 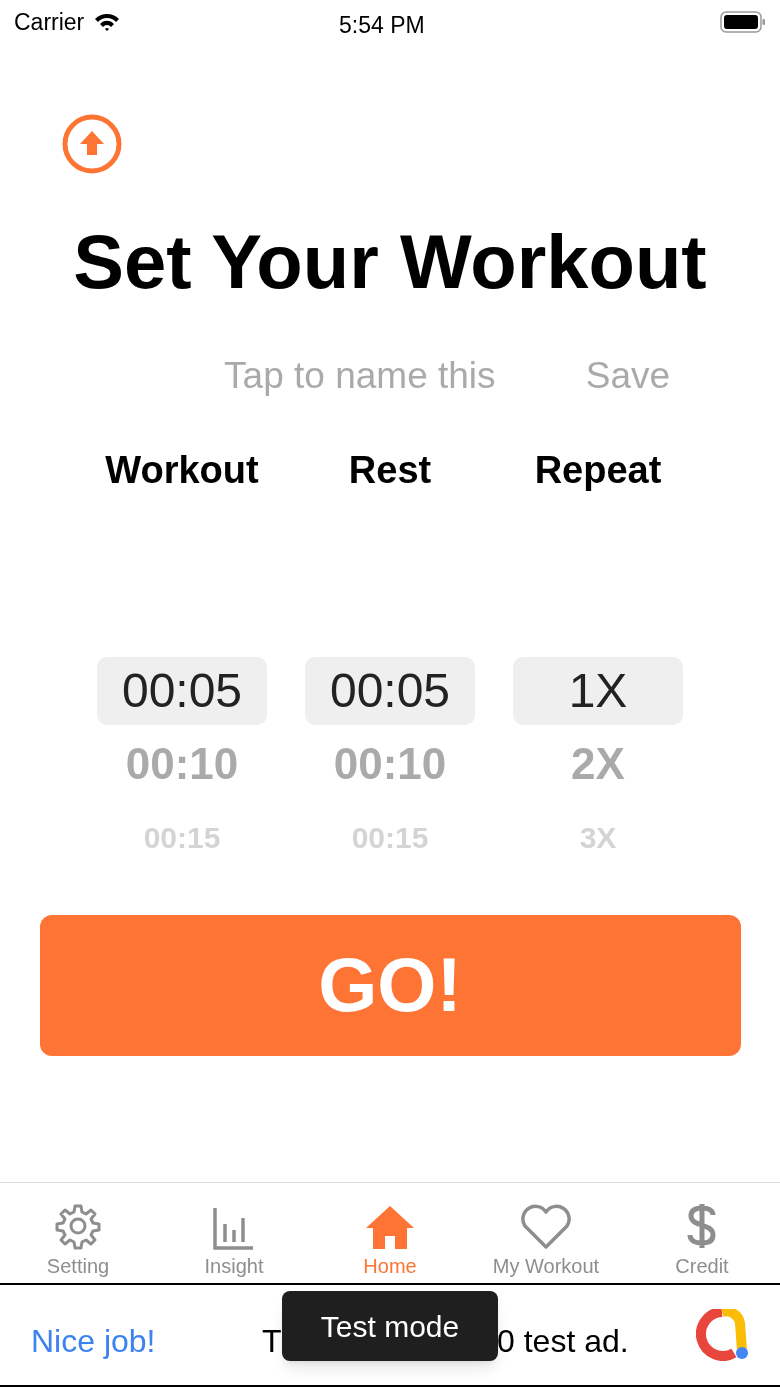 What do you see at coordinates (92, 144) in the screenshot?
I see `upload-icon` at bounding box center [92, 144].